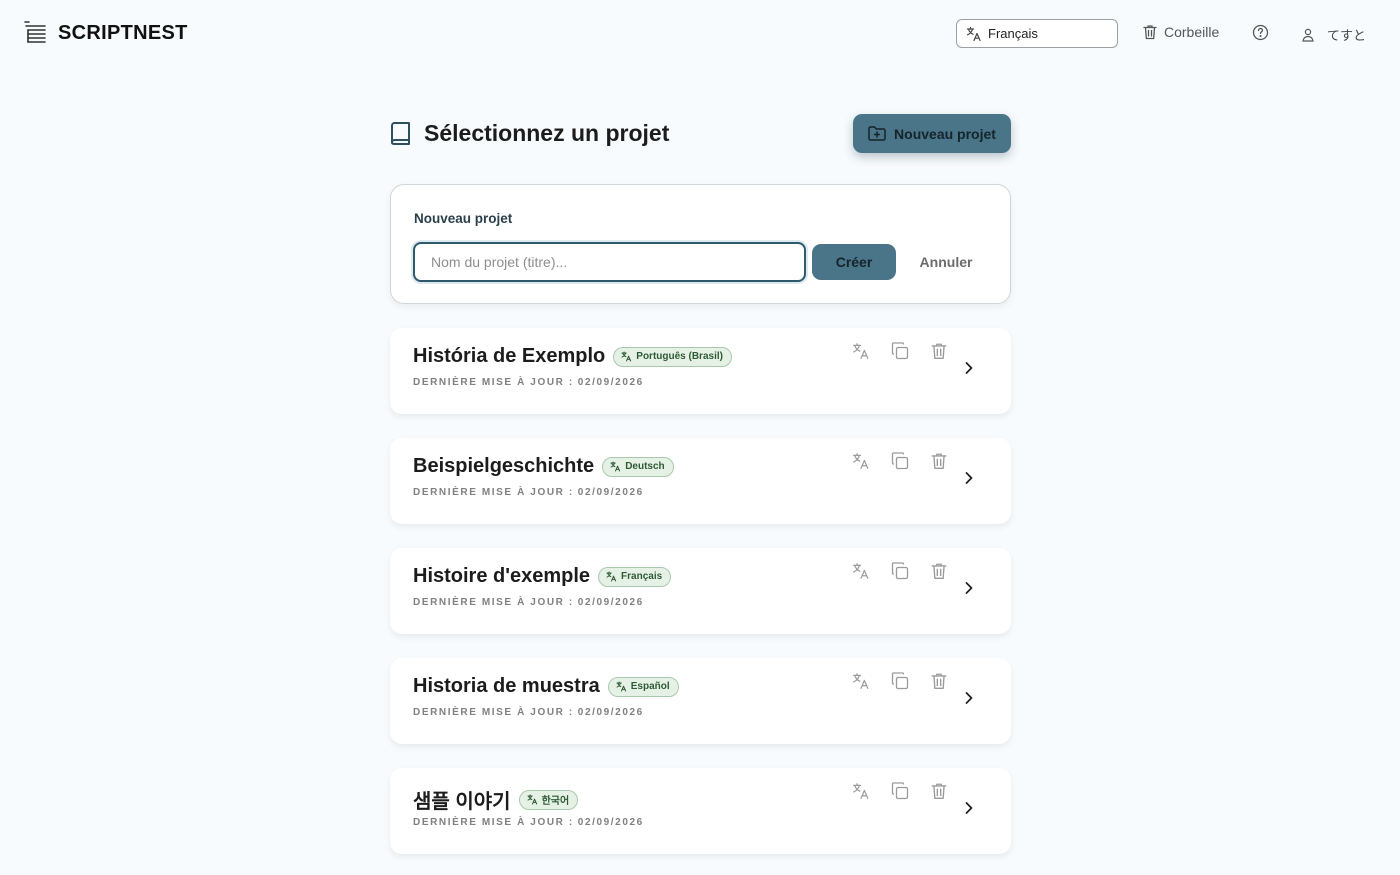  I want to click on page-title: Sélectionnez un projet, so click(547, 133).